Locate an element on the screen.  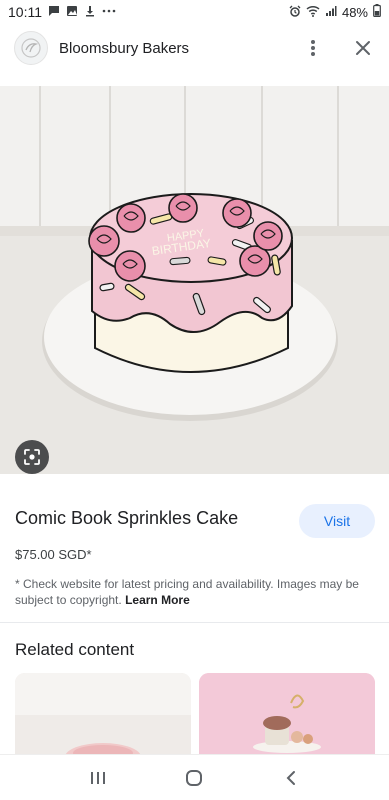
more-options-button is located at coordinates (313, 48).